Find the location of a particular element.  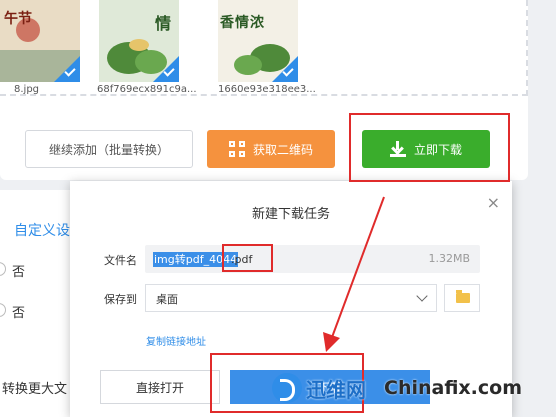

filename-field: img转pdf_4044 .pdf 1.32MB is located at coordinates (312, 259).